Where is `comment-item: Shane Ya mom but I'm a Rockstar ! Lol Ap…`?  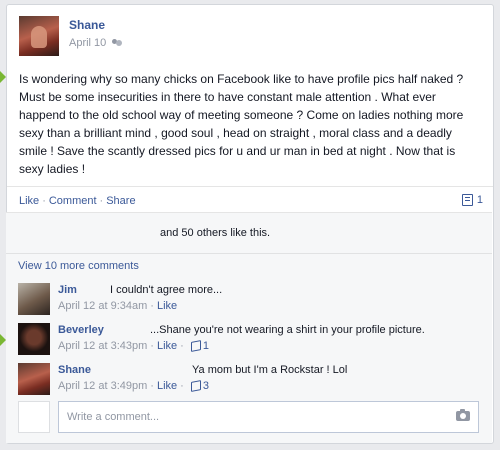
comment-item: Shane Ya mom but I'm a Rockstar ! Lol Ap… is located at coordinates (249, 379).